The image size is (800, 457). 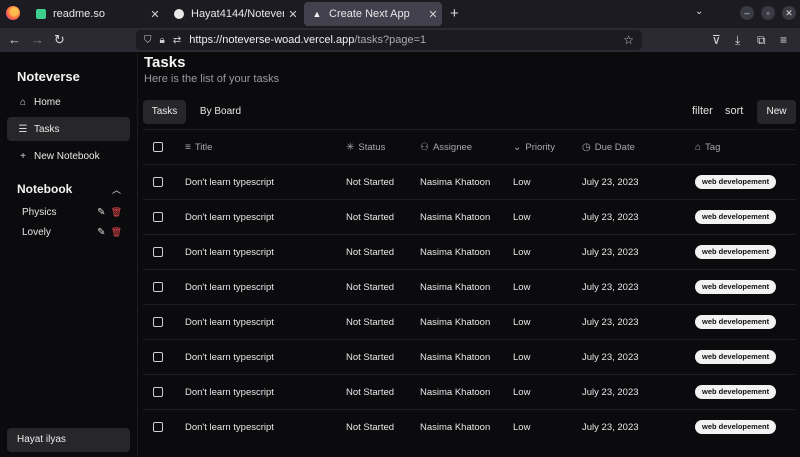 What do you see at coordinates (365, 147) in the screenshot?
I see `column-status: ✳ Status` at bounding box center [365, 147].